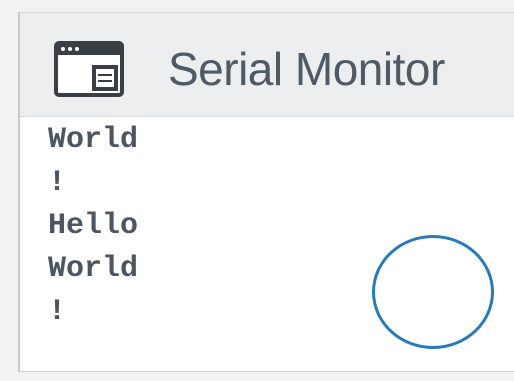  I want to click on output-line: Hello, so click(93, 226).